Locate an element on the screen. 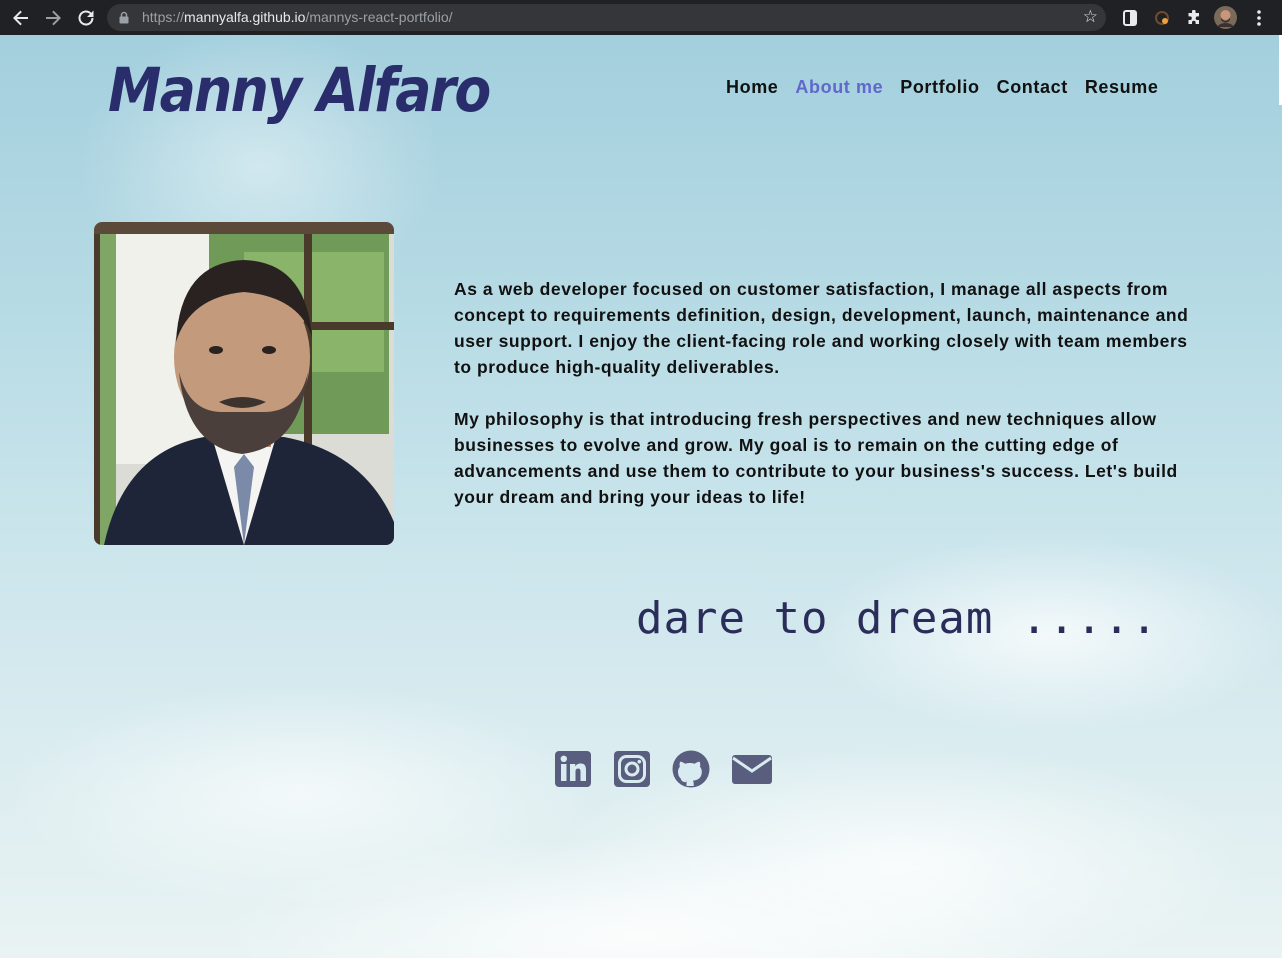 This screenshot has height=958, width=1282. puzzle-icon is located at coordinates (1194, 18).